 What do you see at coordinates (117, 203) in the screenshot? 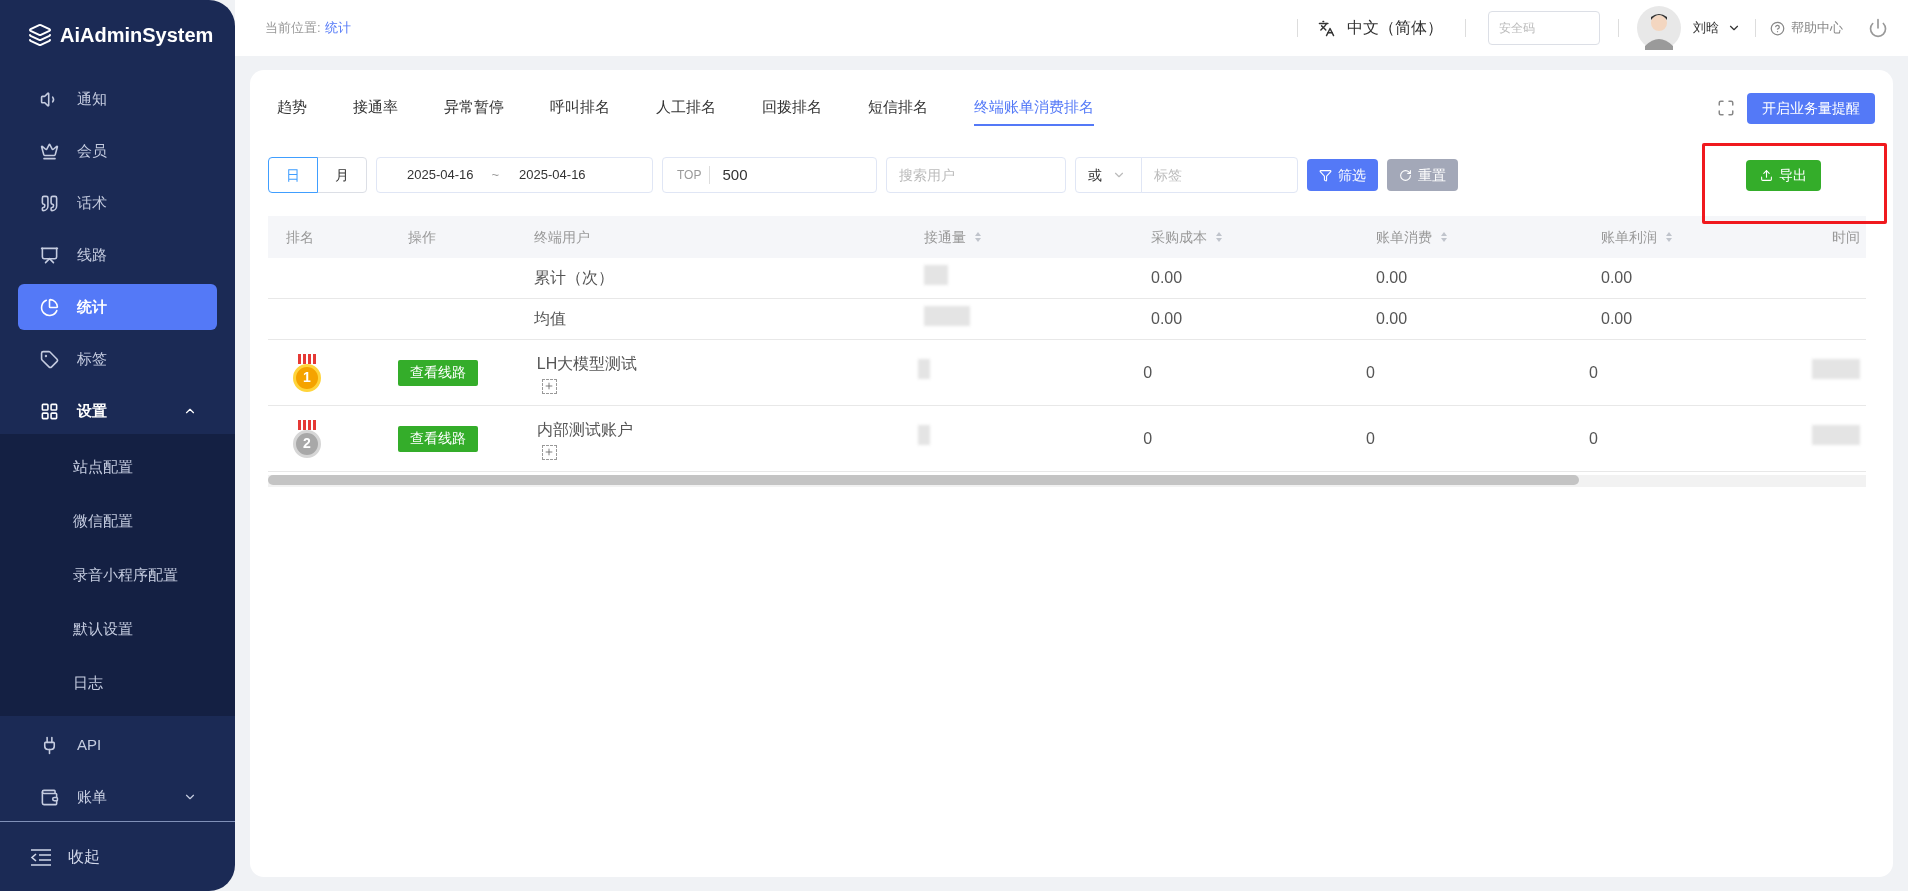
I see `sidebar-item: 话术` at bounding box center [117, 203].